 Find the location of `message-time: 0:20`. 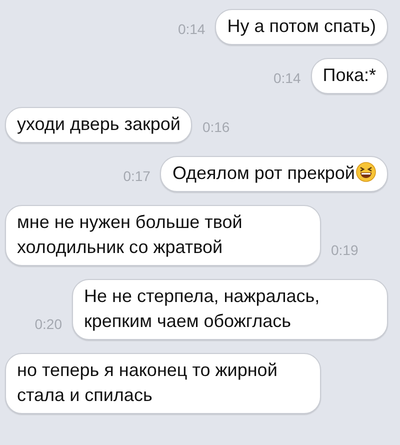

message-time: 0:20 is located at coordinates (48, 325).